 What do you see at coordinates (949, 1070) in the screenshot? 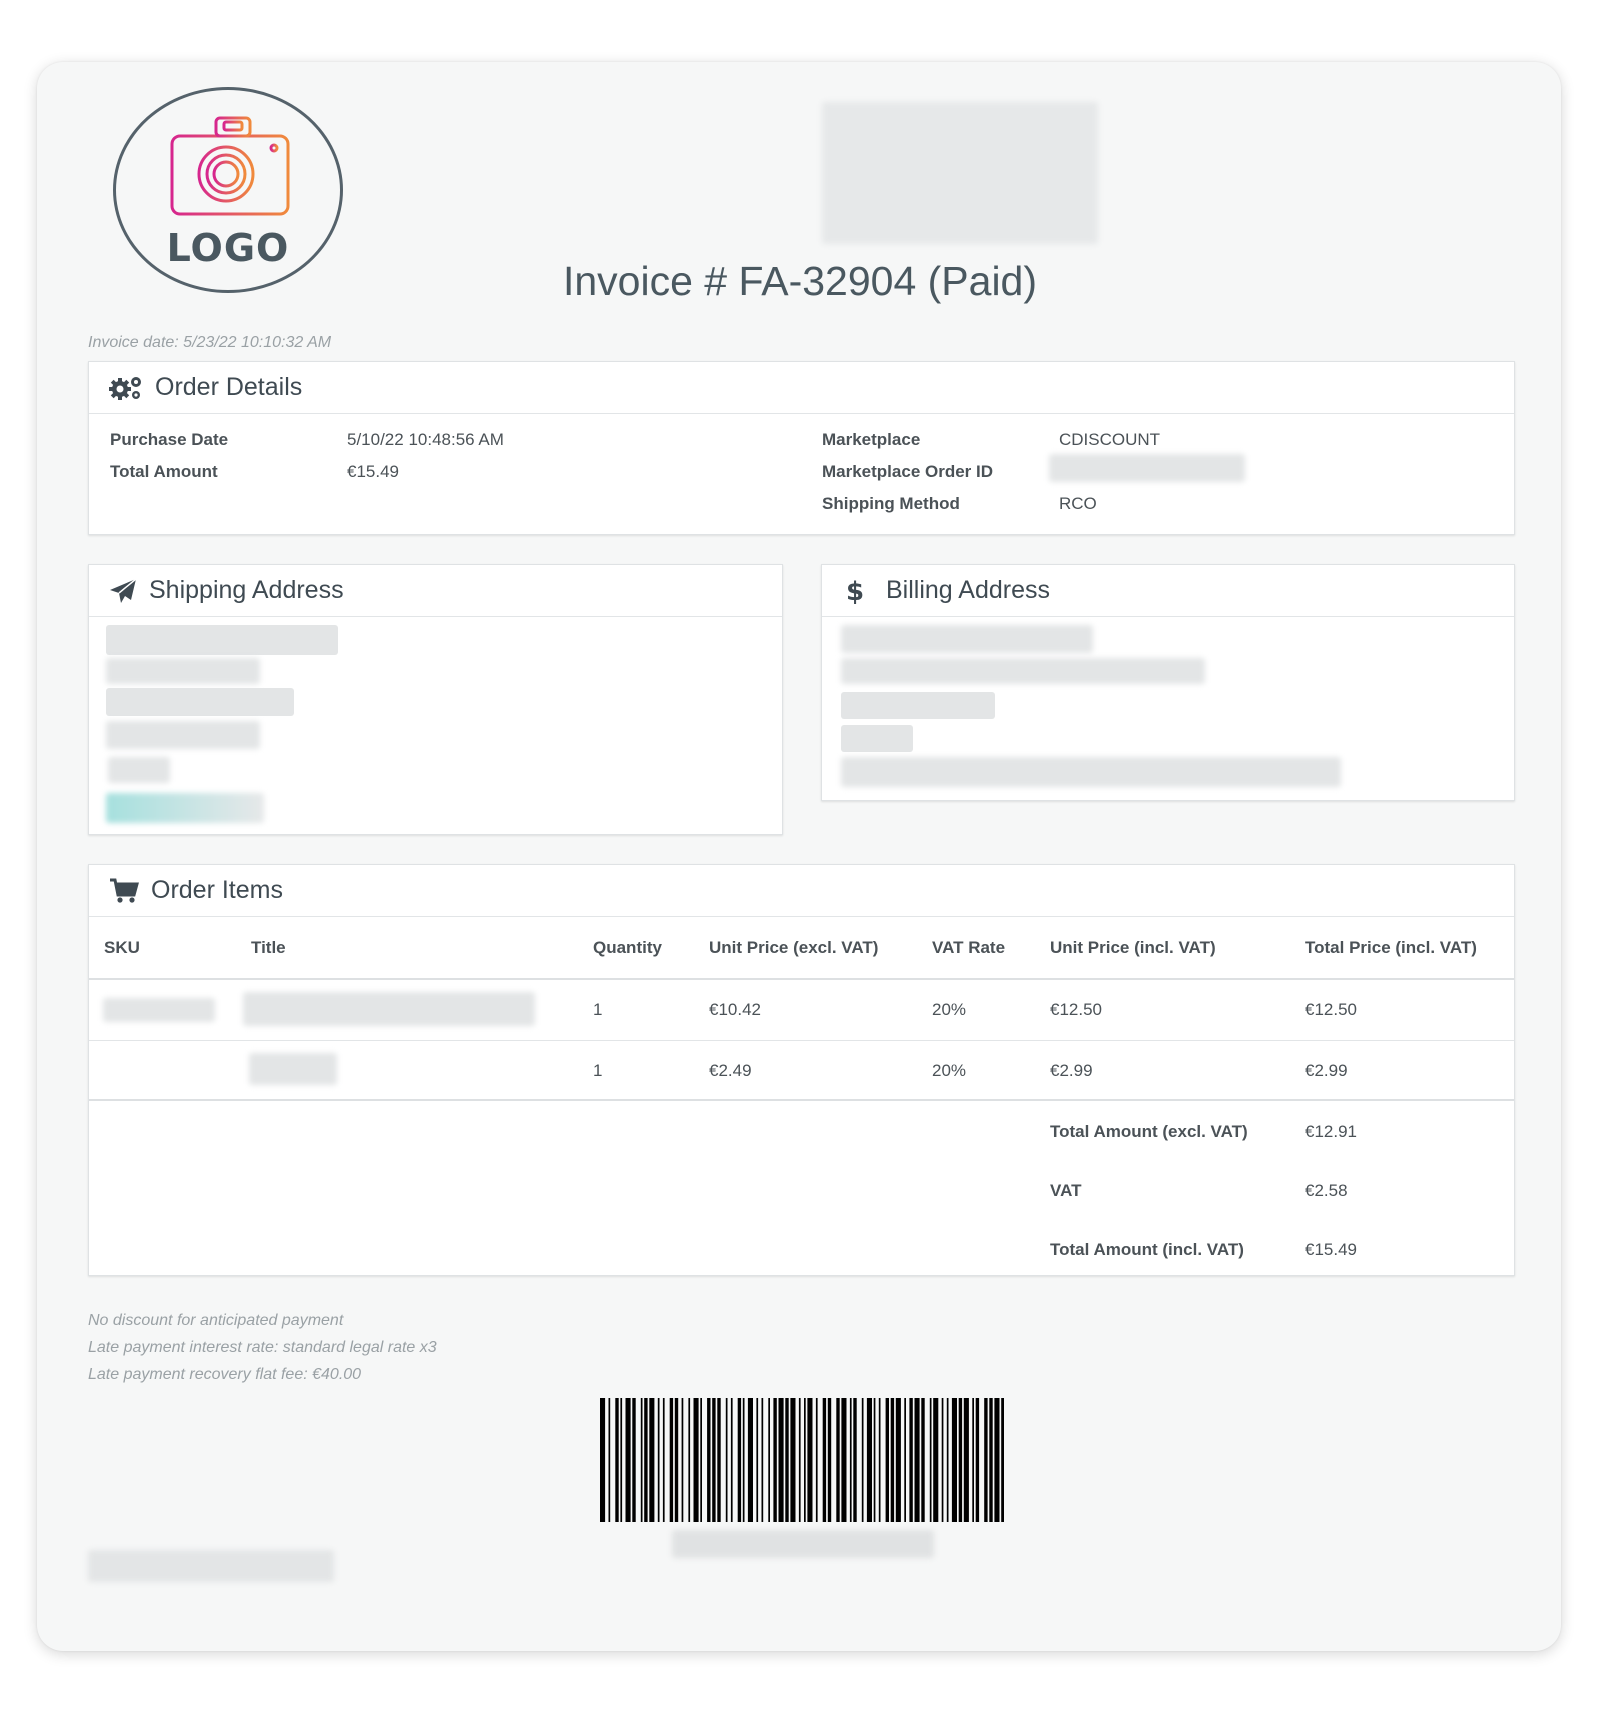
I see `row-vat-rate: 20%` at bounding box center [949, 1070].